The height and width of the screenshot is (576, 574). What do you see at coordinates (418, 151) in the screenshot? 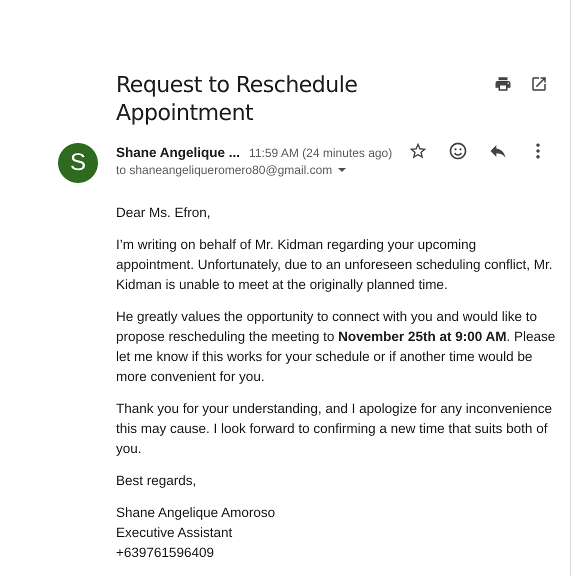
I see `star-icon` at bounding box center [418, 151].